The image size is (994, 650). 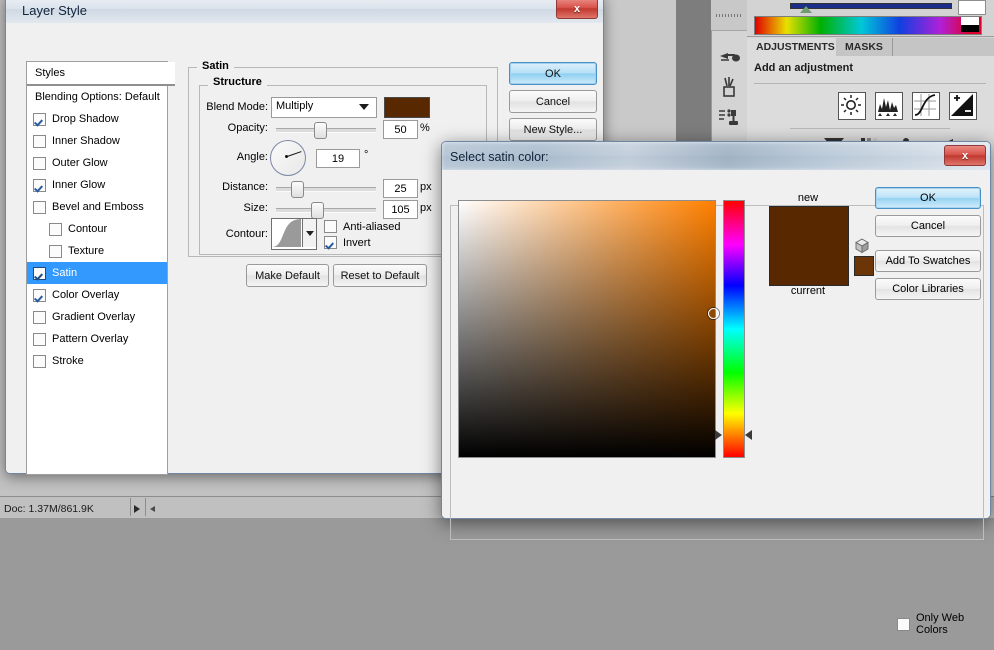 What do you see at coordinates (97, 361) in the screenshot?
I see `style-item-stroke: Stroke` at bounding box center [97, 361].